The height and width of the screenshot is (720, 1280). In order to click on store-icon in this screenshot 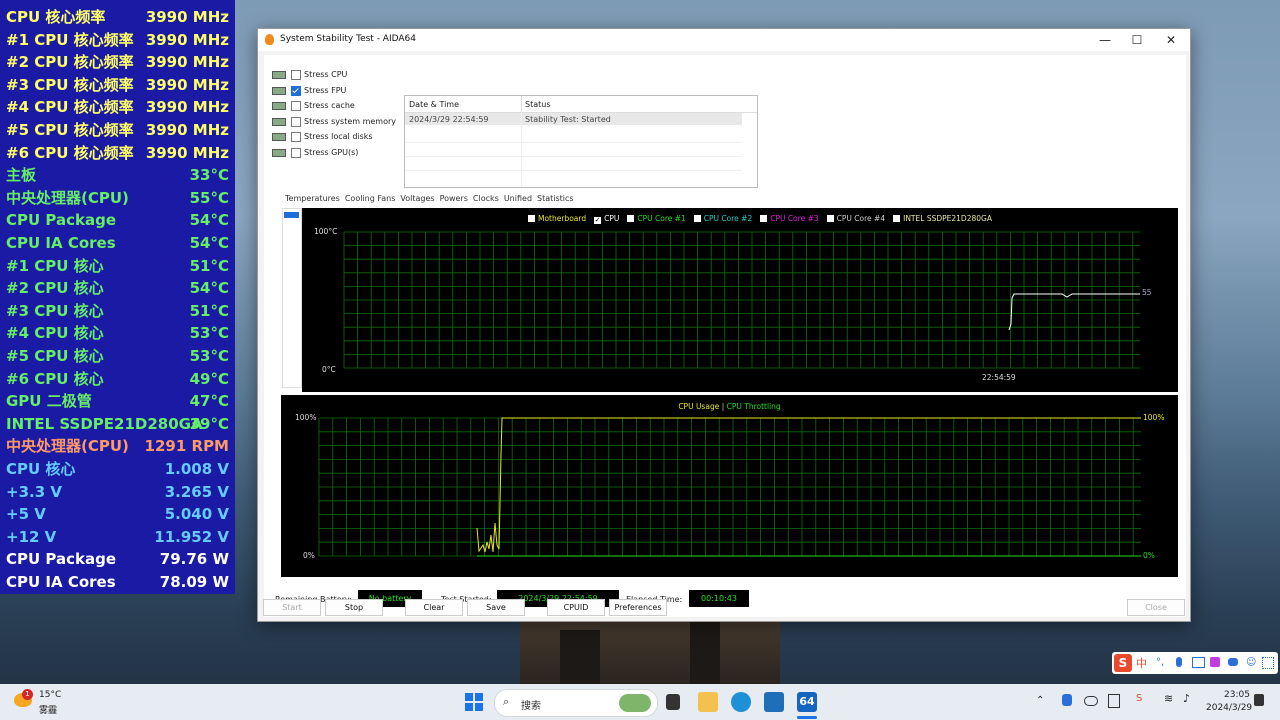, I will do `click(774, 702)`.